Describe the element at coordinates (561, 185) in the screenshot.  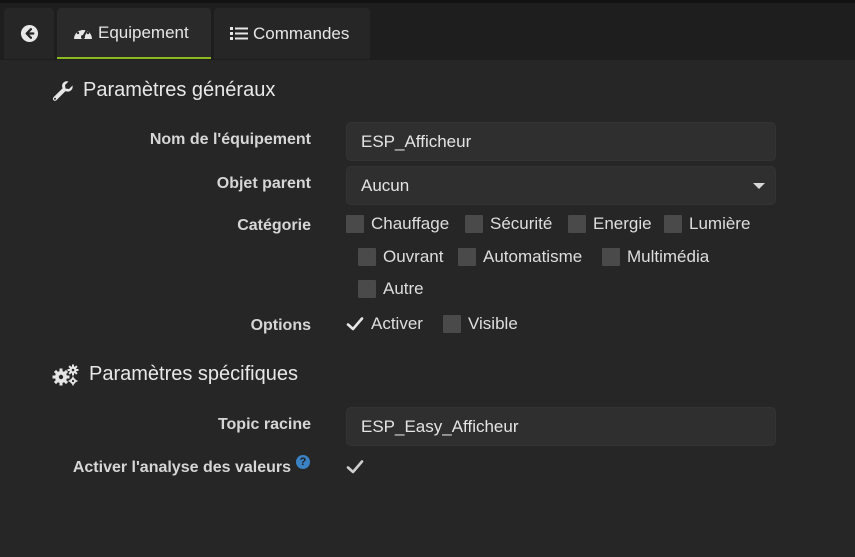
I see `parent-select: Aucun` at that location.